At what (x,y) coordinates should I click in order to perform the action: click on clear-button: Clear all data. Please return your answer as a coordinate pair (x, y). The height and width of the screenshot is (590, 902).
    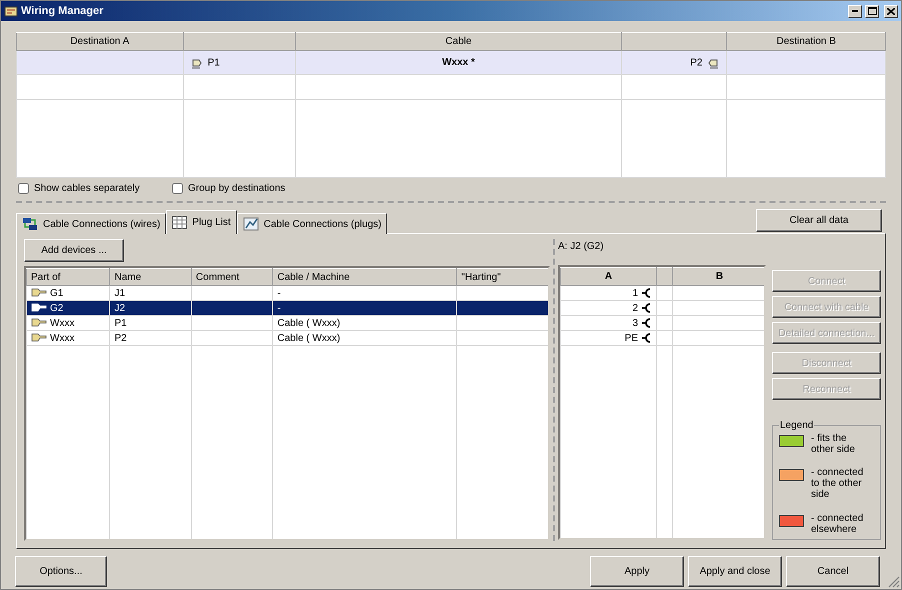
    Looking at the image, I should click on (819, 220).